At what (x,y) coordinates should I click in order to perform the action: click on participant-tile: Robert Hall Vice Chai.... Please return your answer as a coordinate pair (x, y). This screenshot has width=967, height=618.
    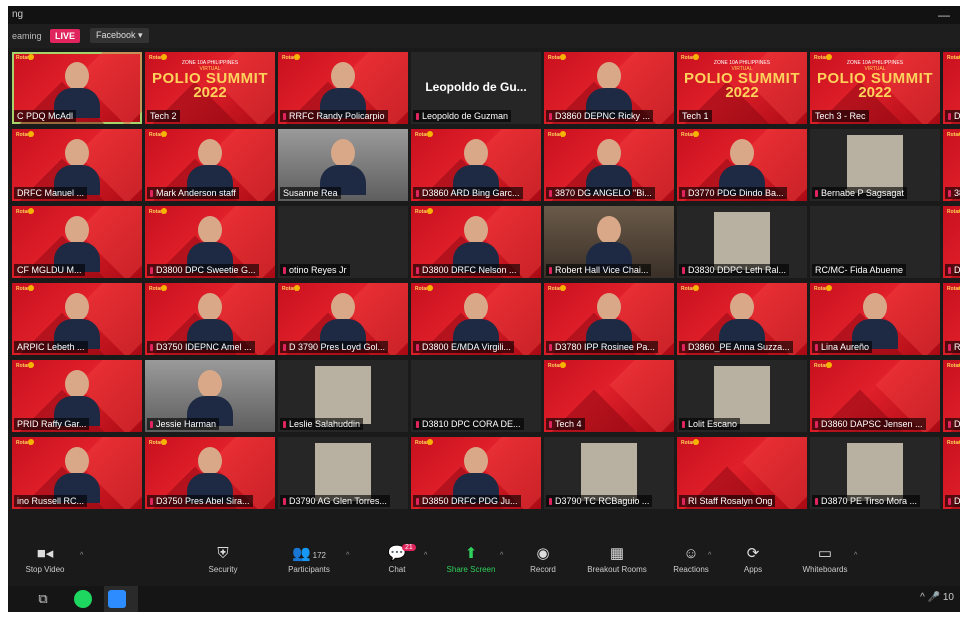
    Looking at the image, I should click on (609, 242).